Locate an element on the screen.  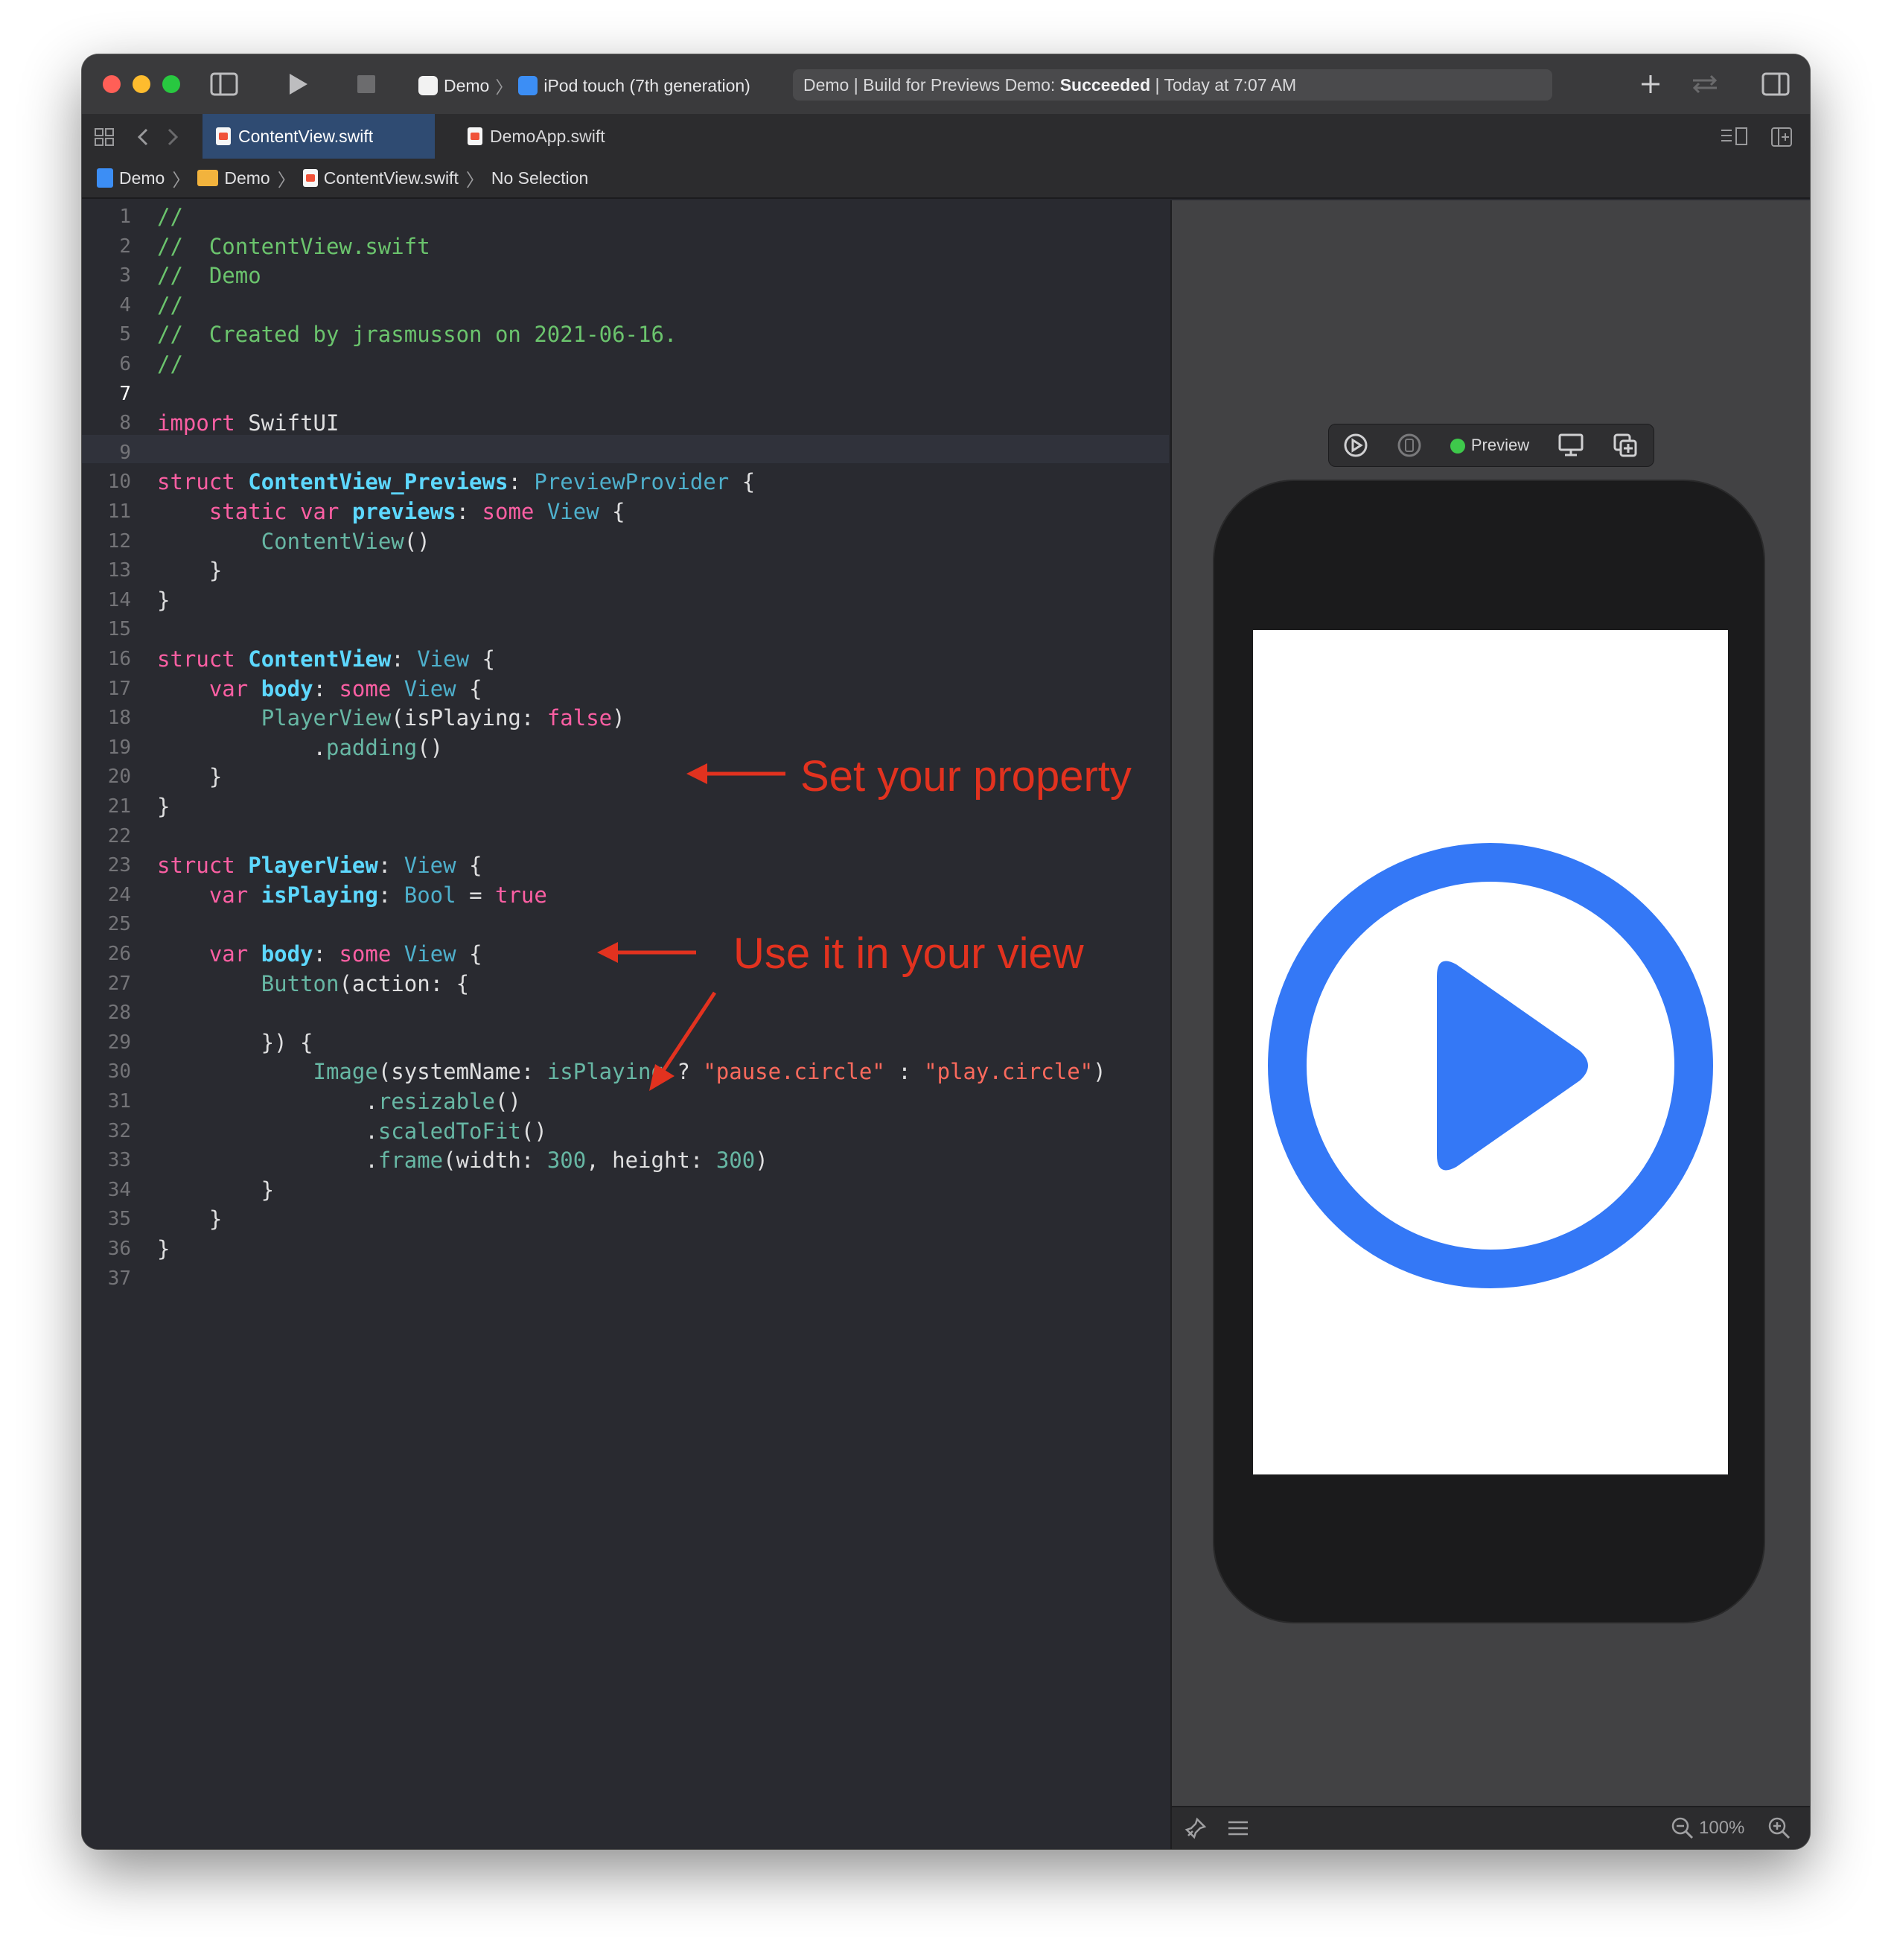
code-token: ContentView is located at coordinates (333, 541).